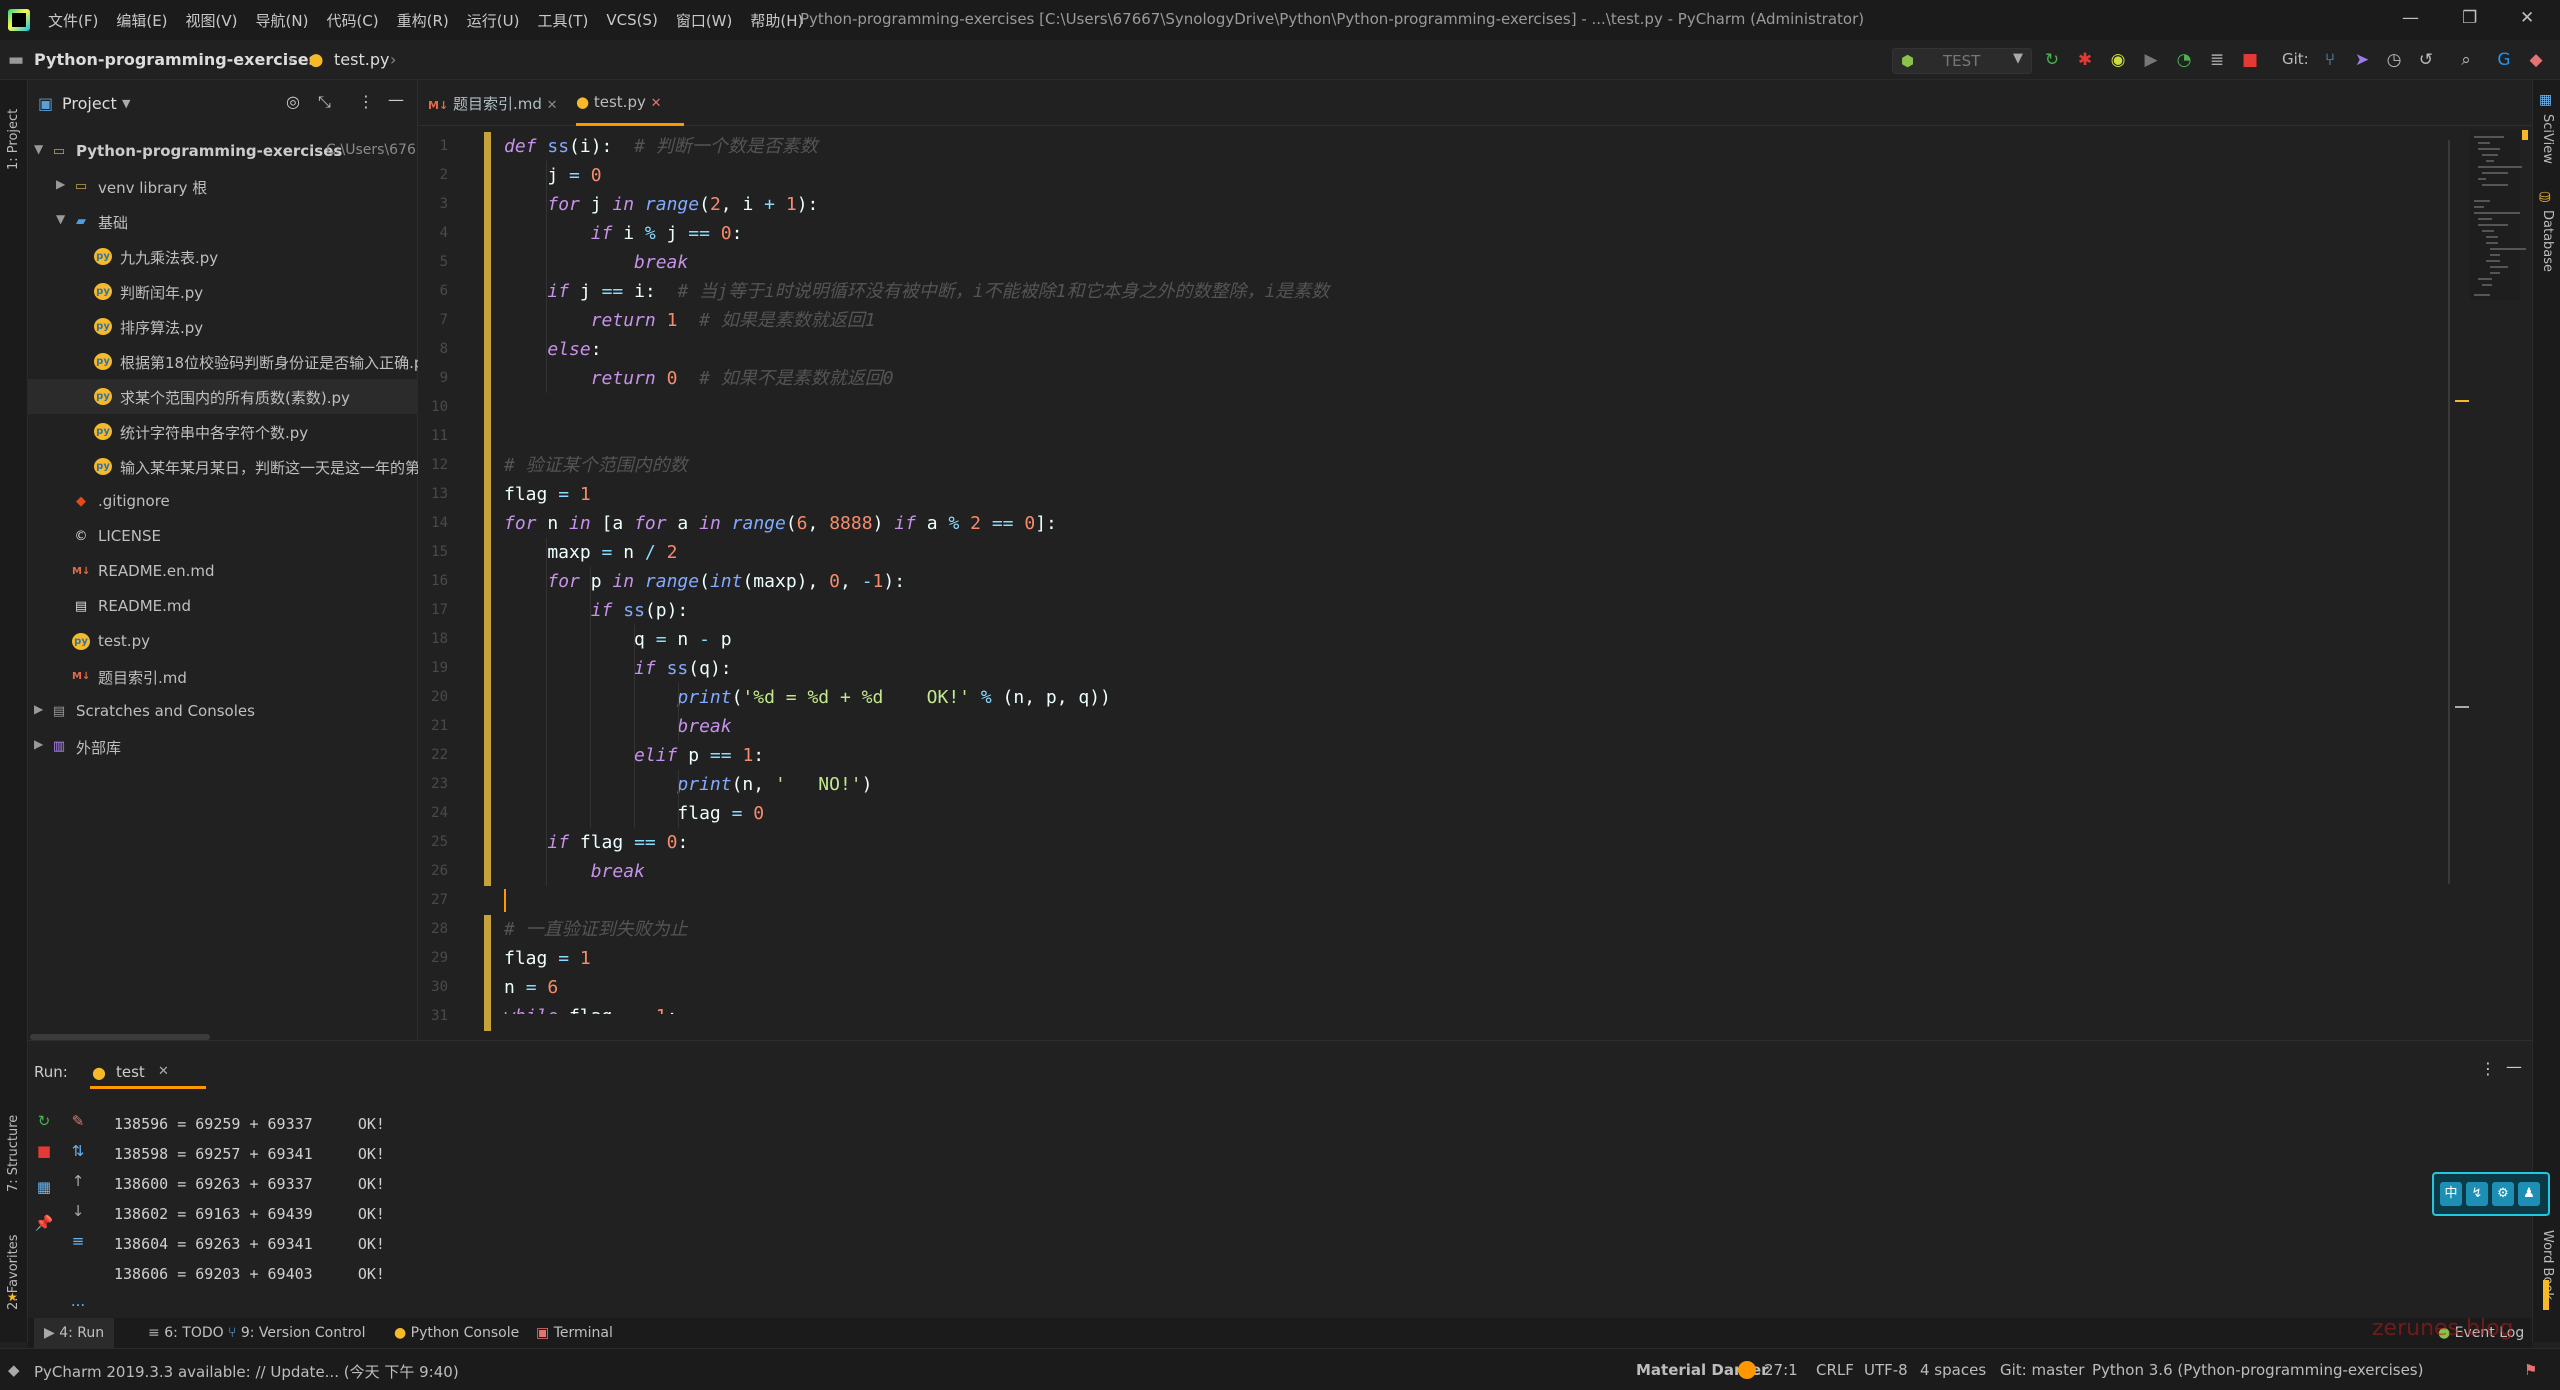 This screenshot has width=2560, height=1390. I want to click on code-line: while flag == 1:, so click(590, 1008).